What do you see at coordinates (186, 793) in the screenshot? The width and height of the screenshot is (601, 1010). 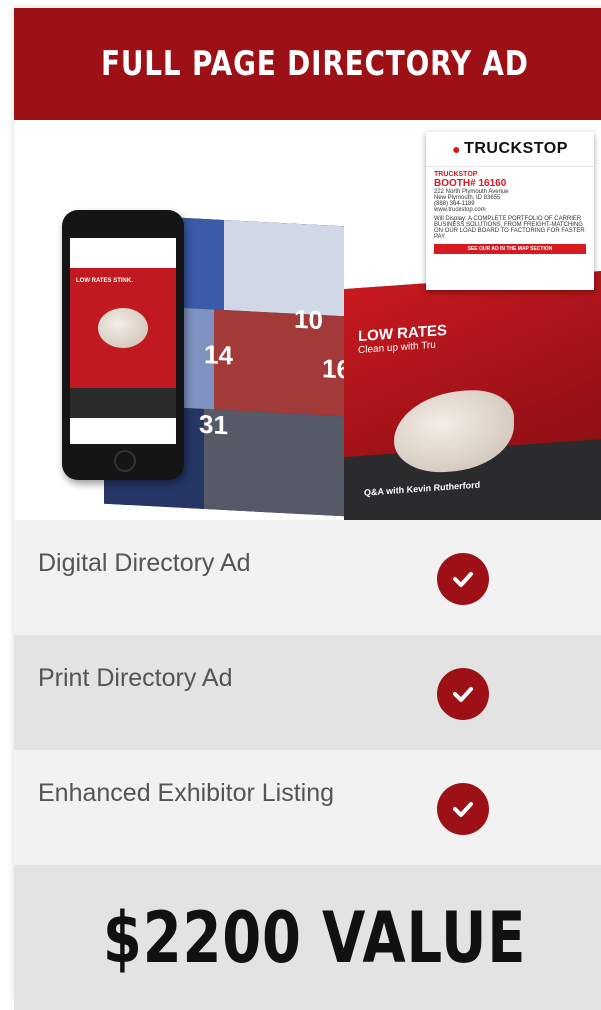 I see `feature-label: Enhanced Exhibitor Listing` at bounding box center [186, 793].